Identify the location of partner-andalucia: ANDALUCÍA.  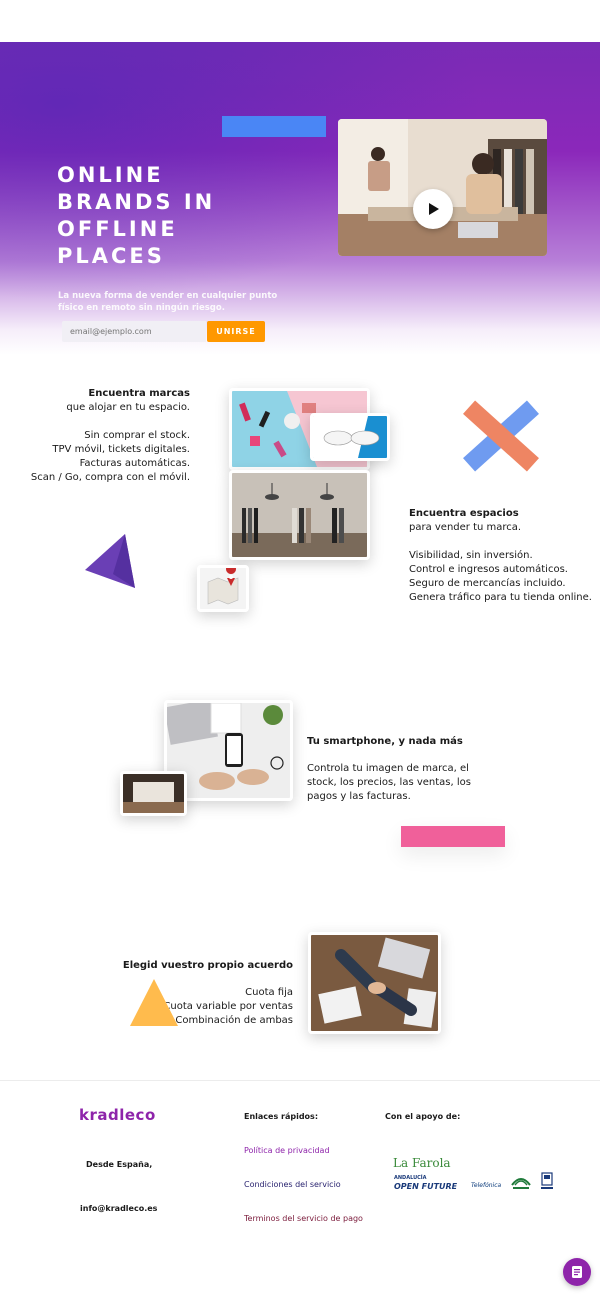
(410, 1178).